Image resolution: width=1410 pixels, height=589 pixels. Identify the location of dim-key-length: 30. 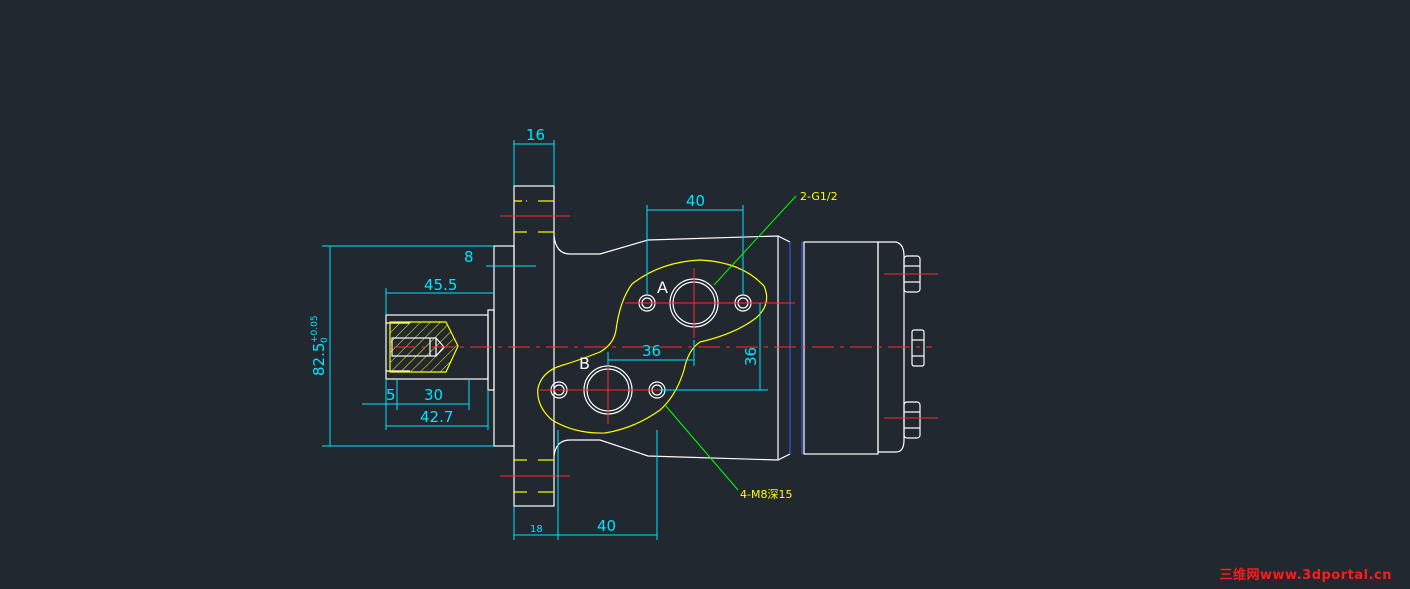
(433, 395).